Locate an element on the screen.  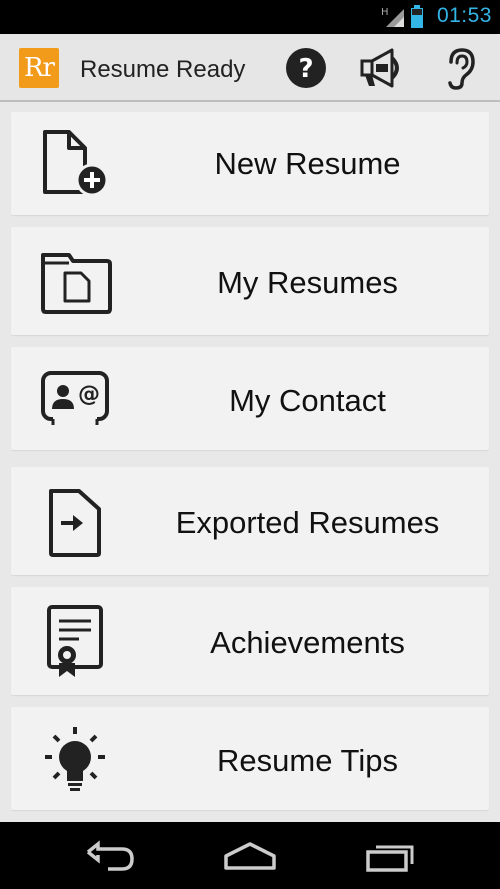
ear-icon is located at coordinates (461, 69).